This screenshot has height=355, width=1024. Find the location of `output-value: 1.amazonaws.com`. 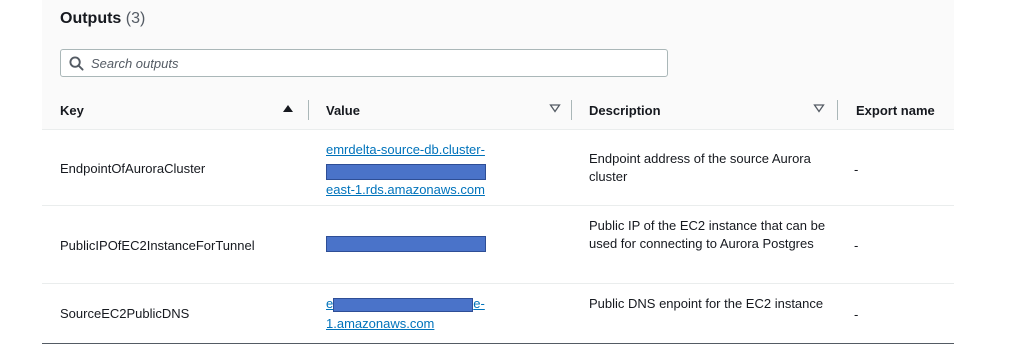

output-value: 1.amazonaws.com is located at coordinates (380, 324).